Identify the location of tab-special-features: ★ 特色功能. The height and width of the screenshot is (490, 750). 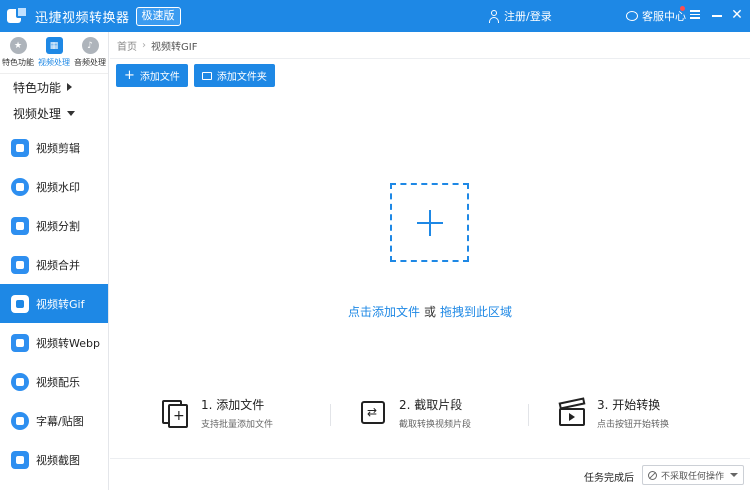
(18, 52).